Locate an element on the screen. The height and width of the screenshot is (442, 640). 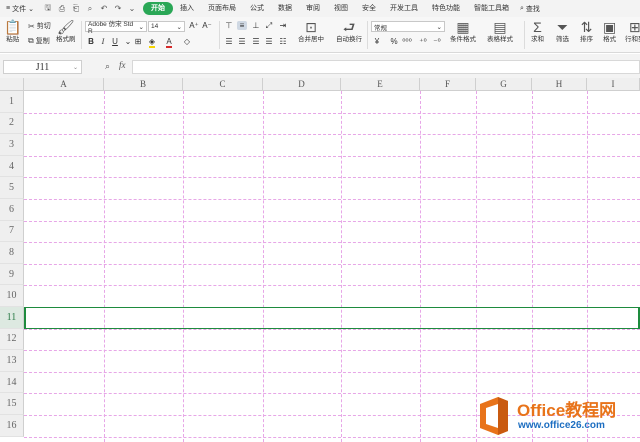
file-menu: ≡ 文件 ⌄ is located at coordinates (20, 9).